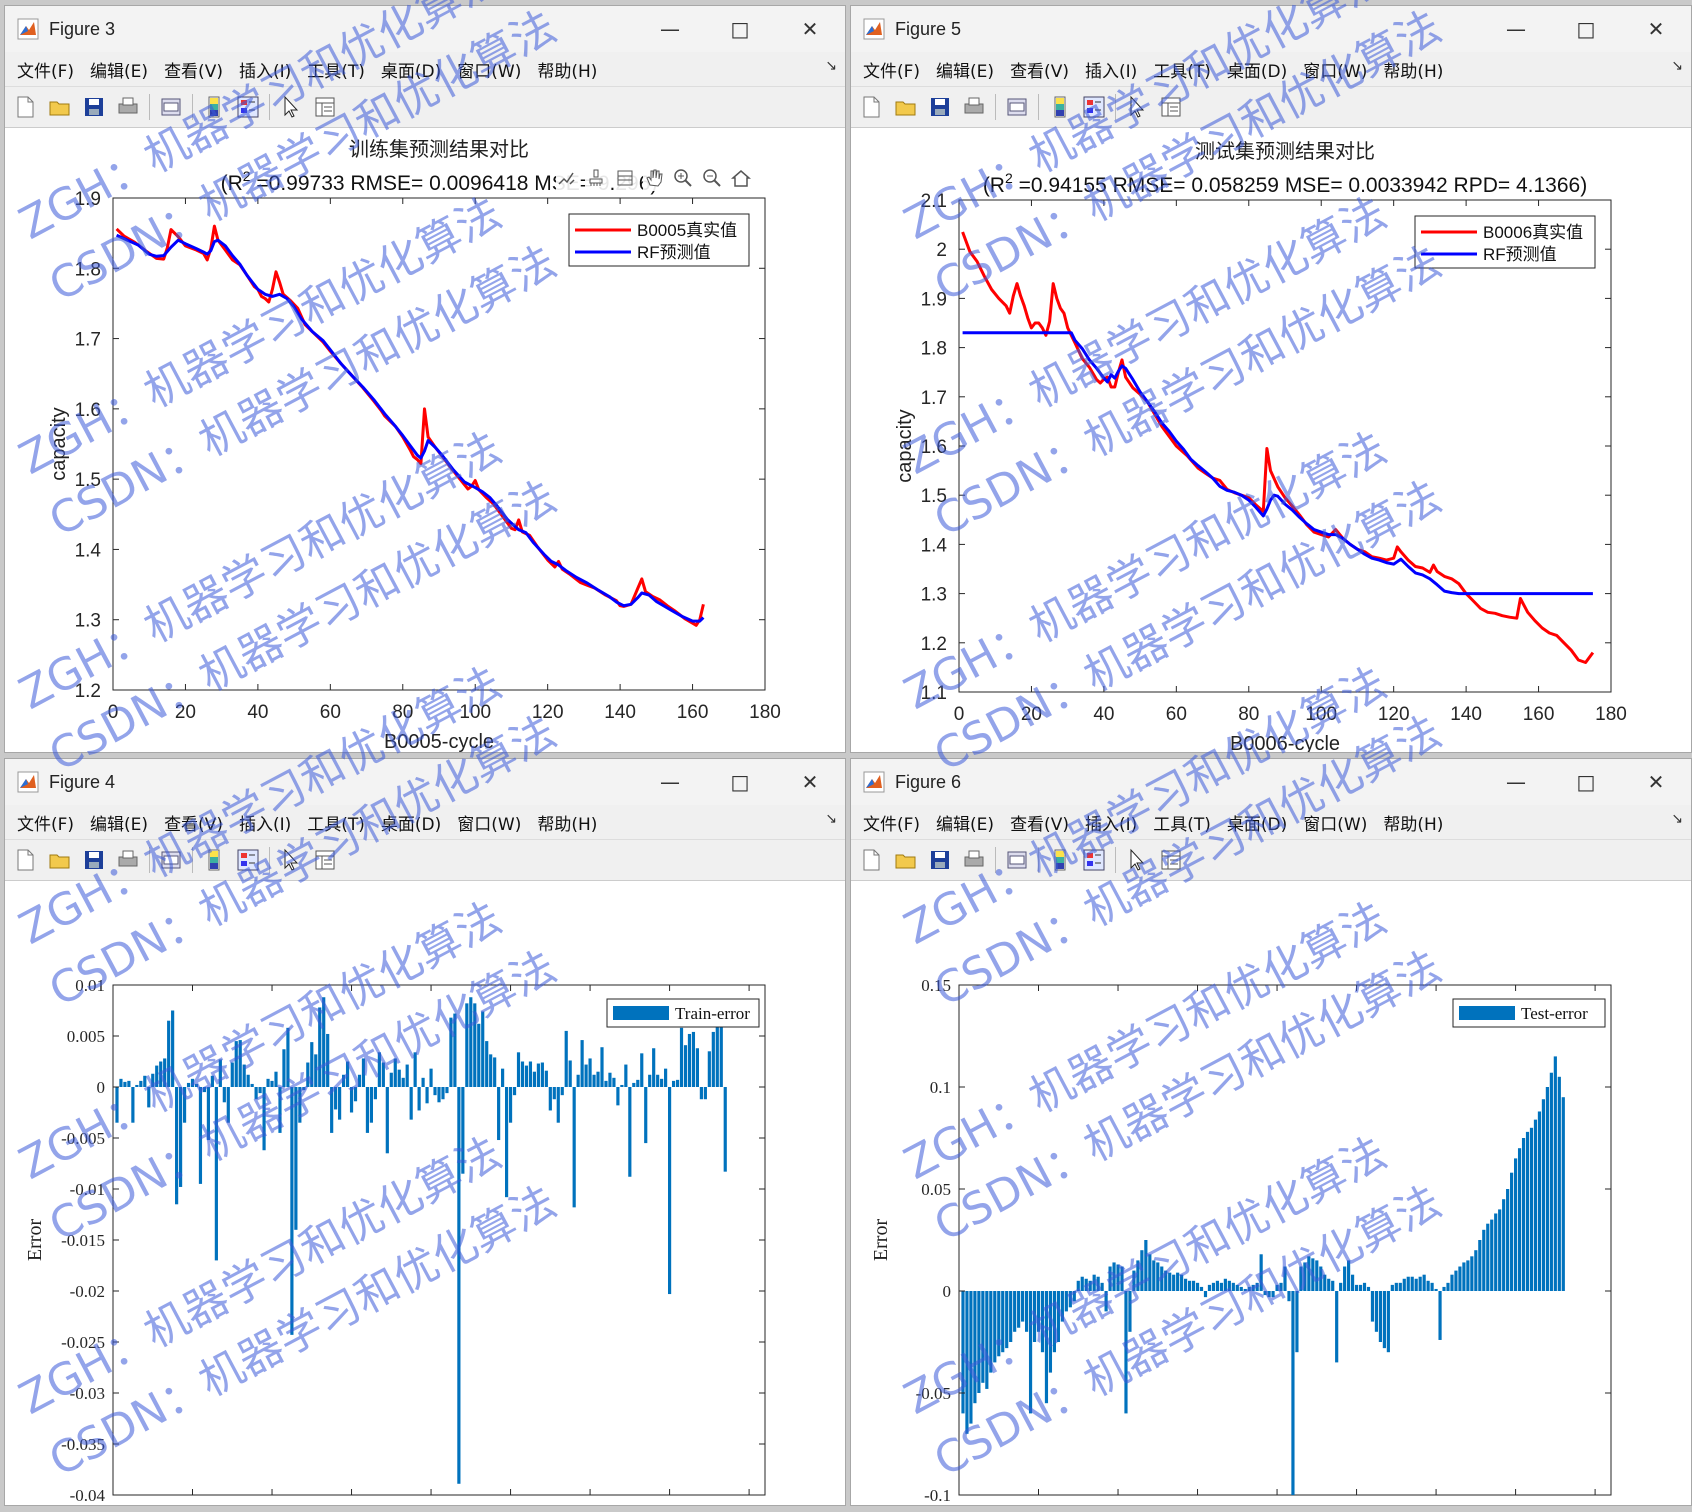  Describe the element at coordinates (742, 179) in the screenshot. I see `restore-view-icon` at that location.